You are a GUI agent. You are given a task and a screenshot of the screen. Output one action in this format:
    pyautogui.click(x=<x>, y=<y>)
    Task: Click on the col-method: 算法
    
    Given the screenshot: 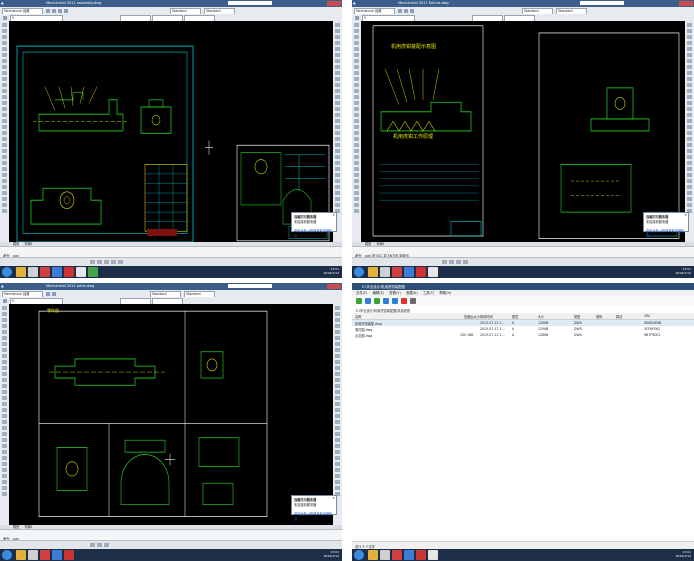 What is the action you would take?
    pyautogui.click(x=619, y=316)
    